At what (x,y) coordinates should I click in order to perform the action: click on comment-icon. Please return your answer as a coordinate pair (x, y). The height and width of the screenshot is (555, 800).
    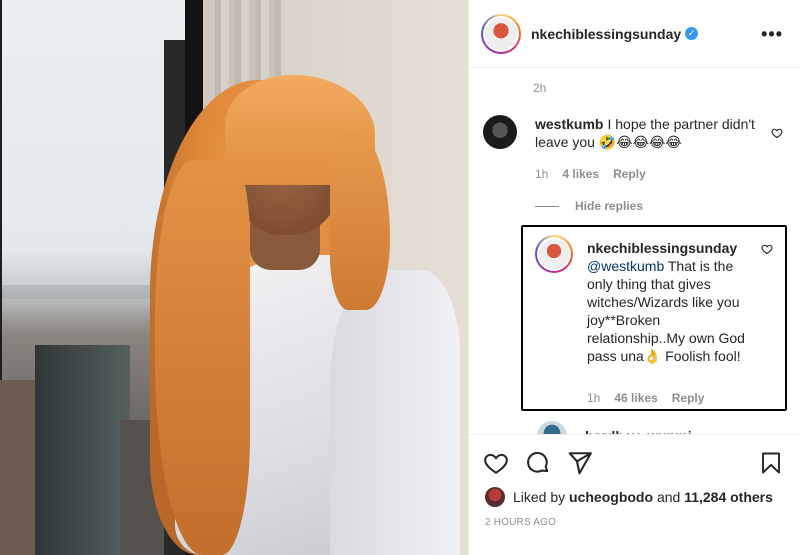
    Looking at the image, I should click on (538, 463).